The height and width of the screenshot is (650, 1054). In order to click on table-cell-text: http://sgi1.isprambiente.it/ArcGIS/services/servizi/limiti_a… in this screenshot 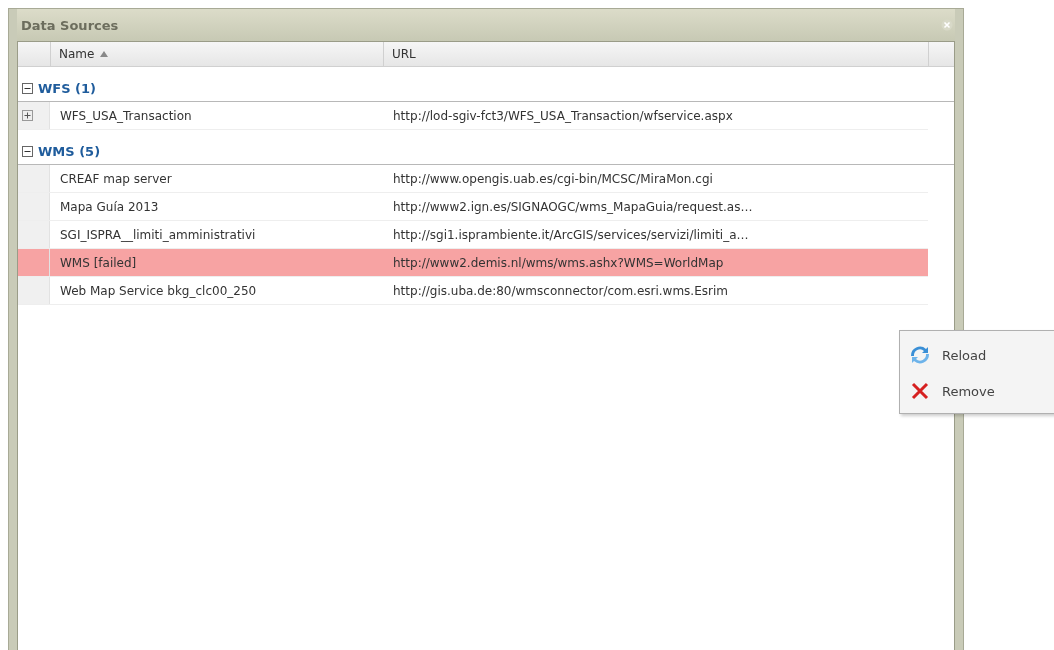, I will do `click(571, 234)`.